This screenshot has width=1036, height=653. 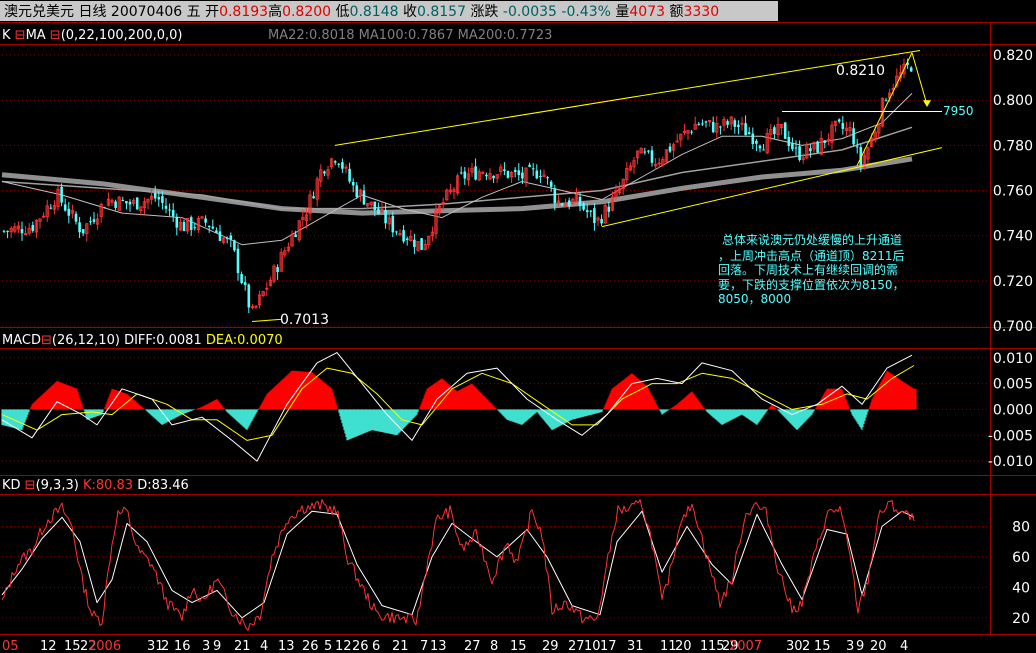 What do you see at coordinates (10, 646) in the screenshot?
I see `x-tick-label: 05` at bounding box center [10, 646].